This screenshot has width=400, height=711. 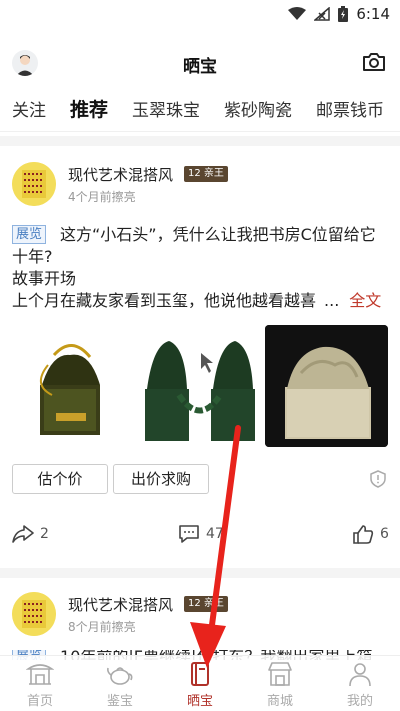 What do you see at coordinates (200, 15) in the screenshot?
I see `status-bar: 6:14` at bounding box center [200, 15].